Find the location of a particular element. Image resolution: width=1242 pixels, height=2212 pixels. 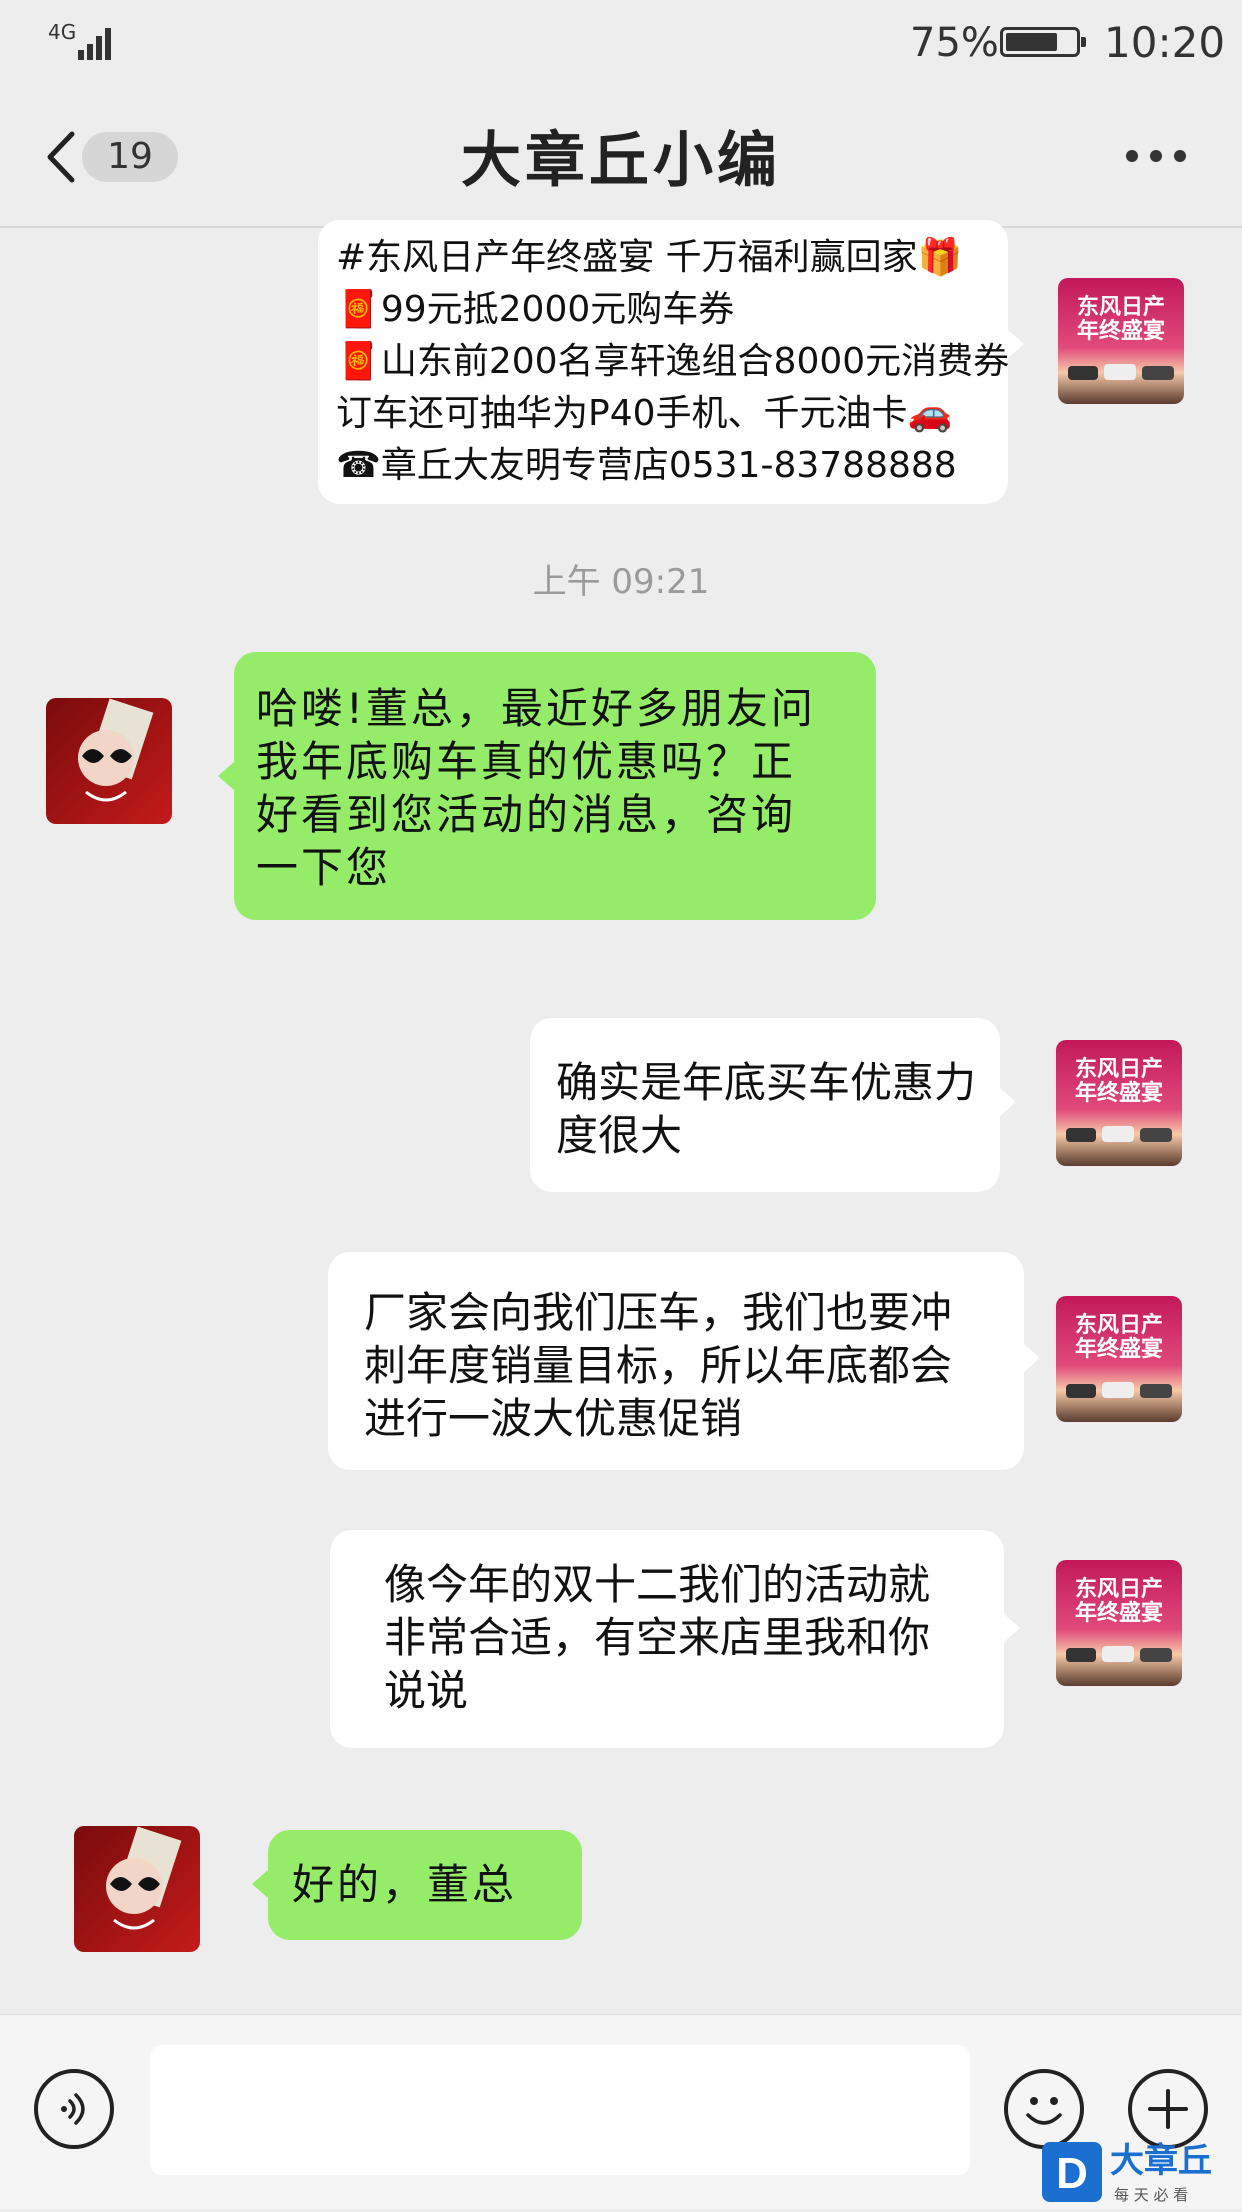

watermark-logo: D 大章丘 每 天 必 看 is located at coordinates (1141, 2172).